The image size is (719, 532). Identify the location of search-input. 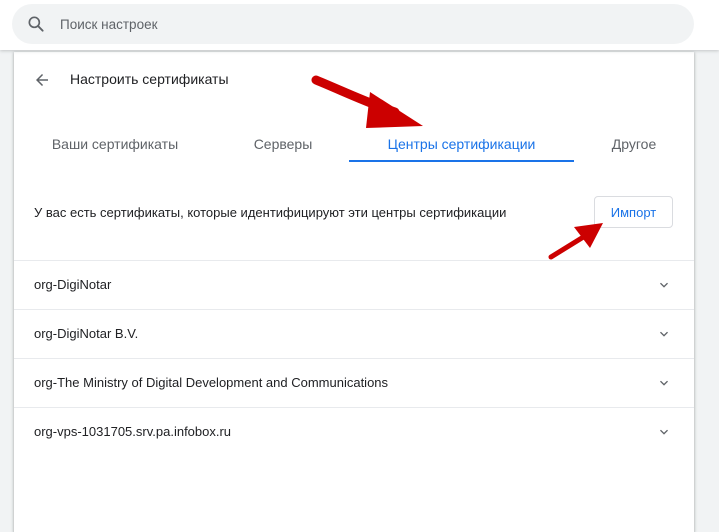
(360, 24).